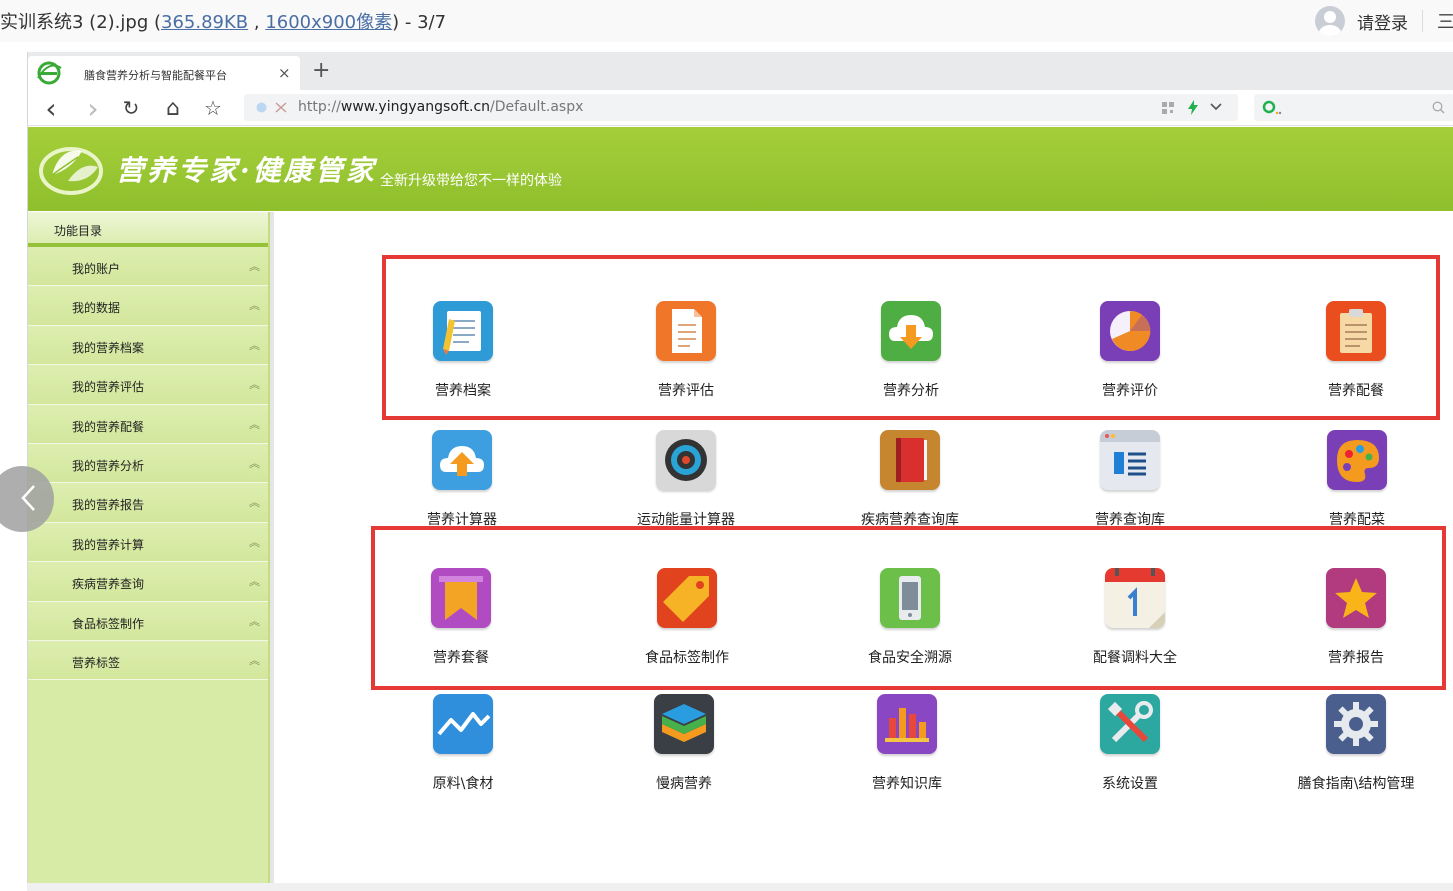 The image size is (1453, 891). What do you see at coordinates (51, 108) in the screenshot?
I see `back-icon: ‹` at bounding box center [51, 108].